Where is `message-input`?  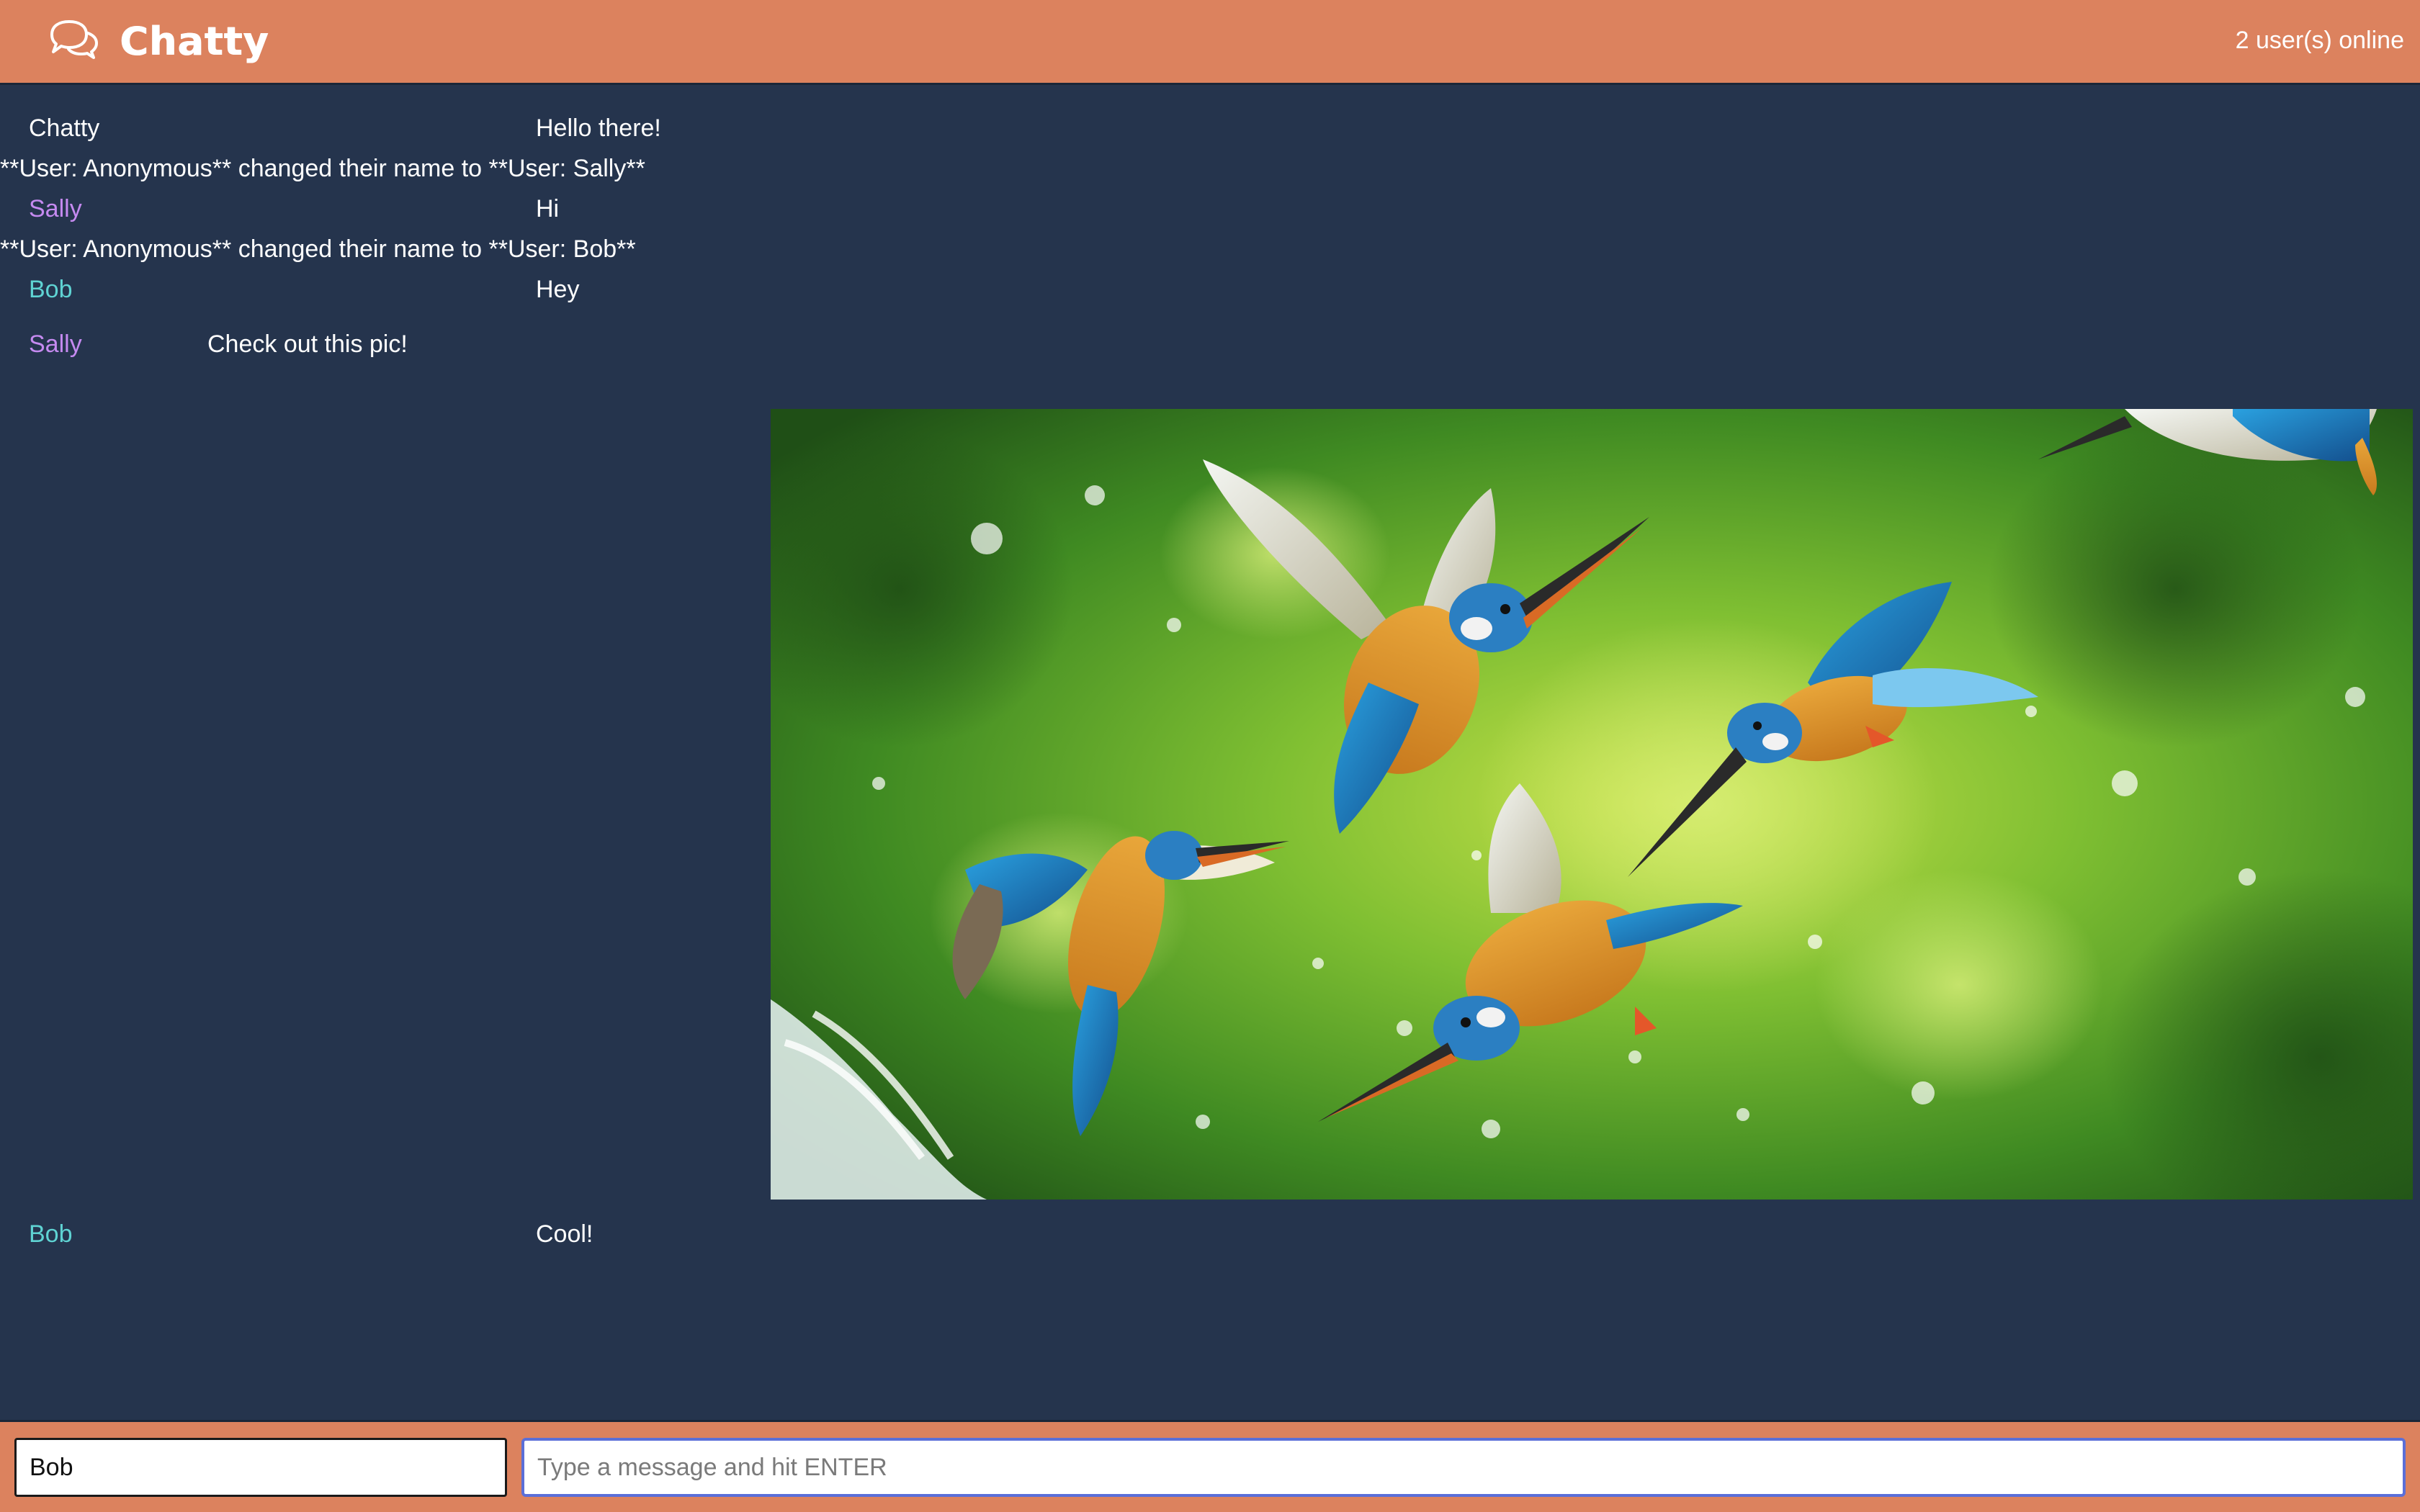 message-input is located at coordinates (1463, 1467).